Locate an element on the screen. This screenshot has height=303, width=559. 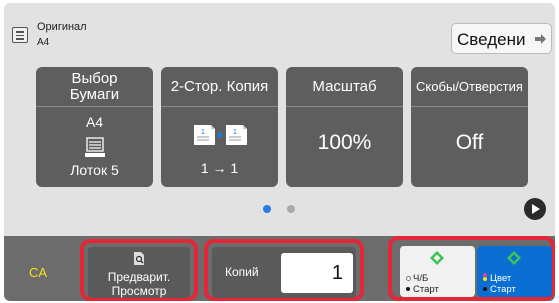
preview-button: Предварит. Просмотр is located at coordinates (139, 272).